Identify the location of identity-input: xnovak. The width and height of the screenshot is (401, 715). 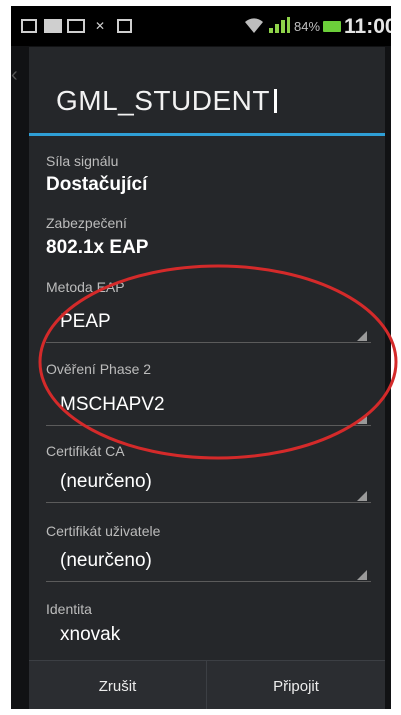
(208, 639).